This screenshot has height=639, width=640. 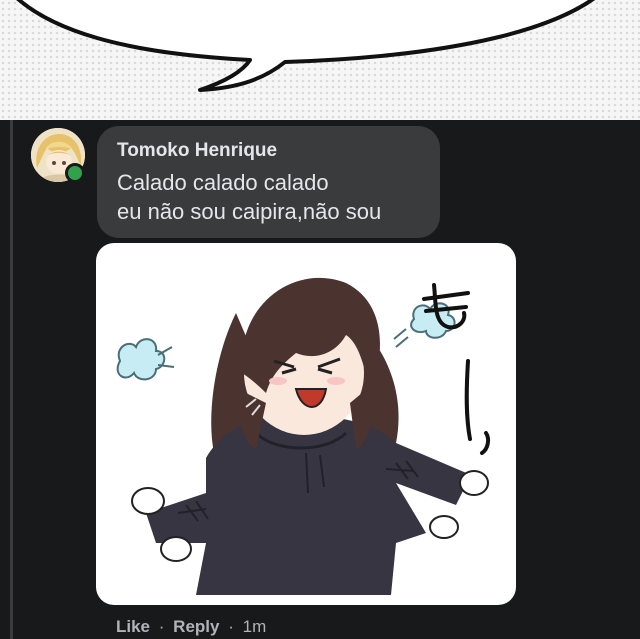 What do you see at coordinates (11, 379) in the screenshot?
I see `thread-line` at bounding box center [11, 379].